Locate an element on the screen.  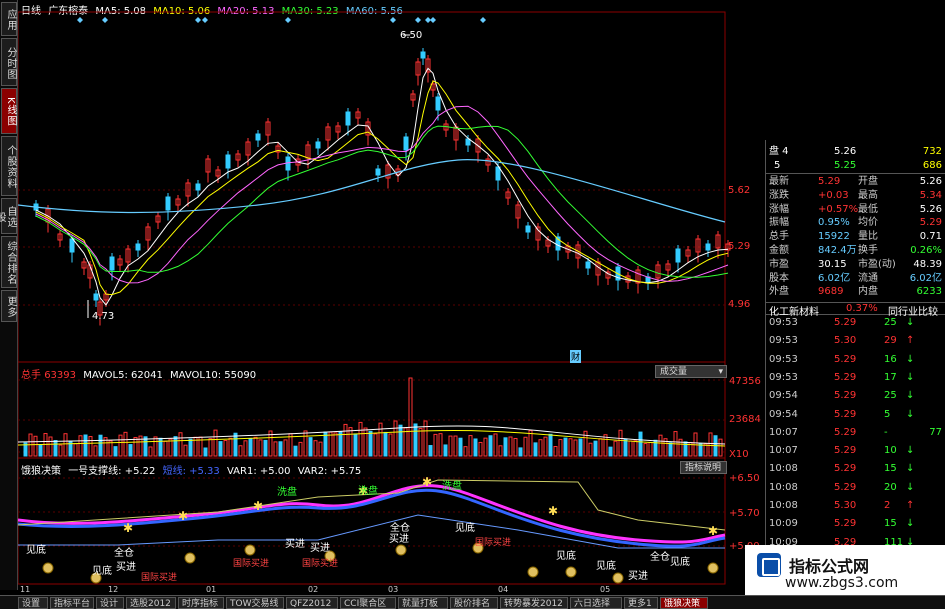
industry-compare-link: 同行业比较 is located at coordinates (913, 310).